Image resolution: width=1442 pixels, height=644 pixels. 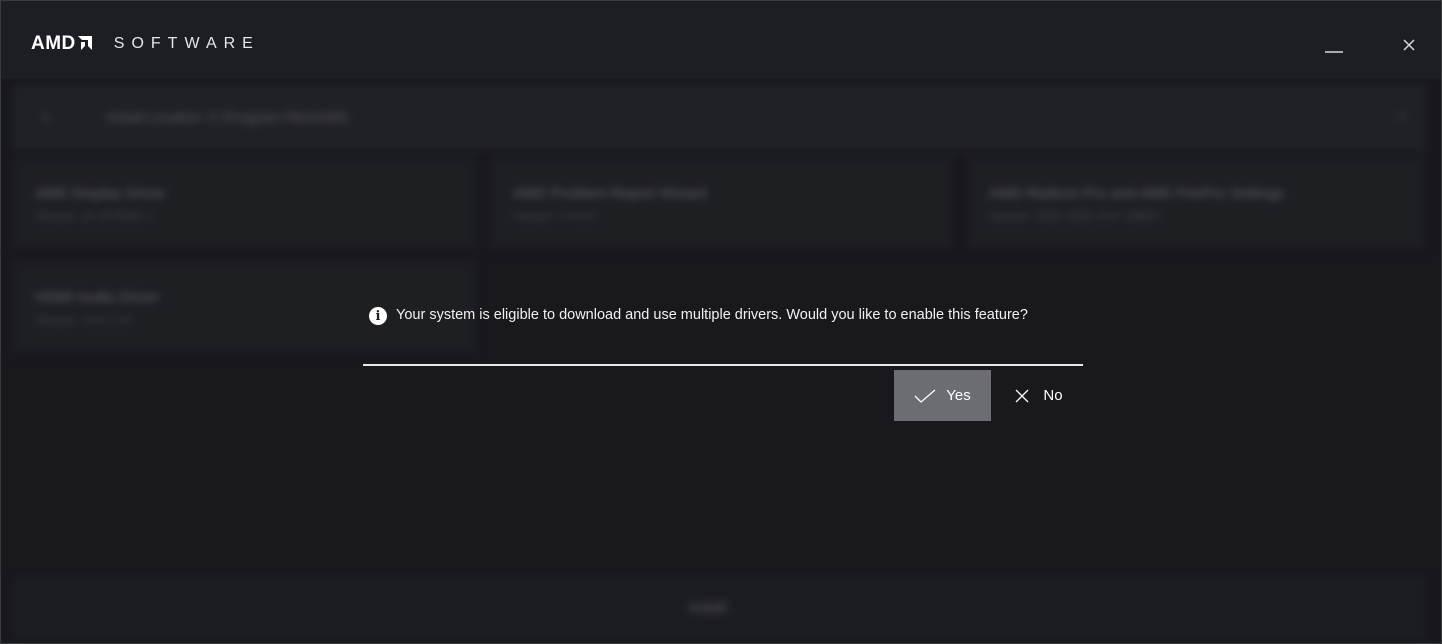 What do you see at coordinates (1039, 395) in the screenshot?
I see `no-button: No` at bounding box center [1039, 395].